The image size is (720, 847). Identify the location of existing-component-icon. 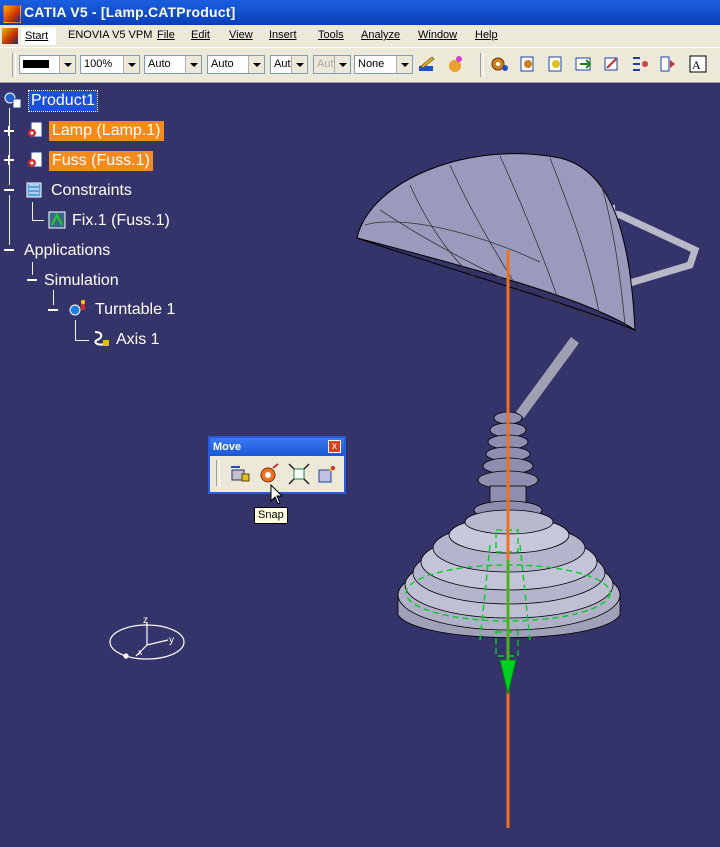
(556, 64).